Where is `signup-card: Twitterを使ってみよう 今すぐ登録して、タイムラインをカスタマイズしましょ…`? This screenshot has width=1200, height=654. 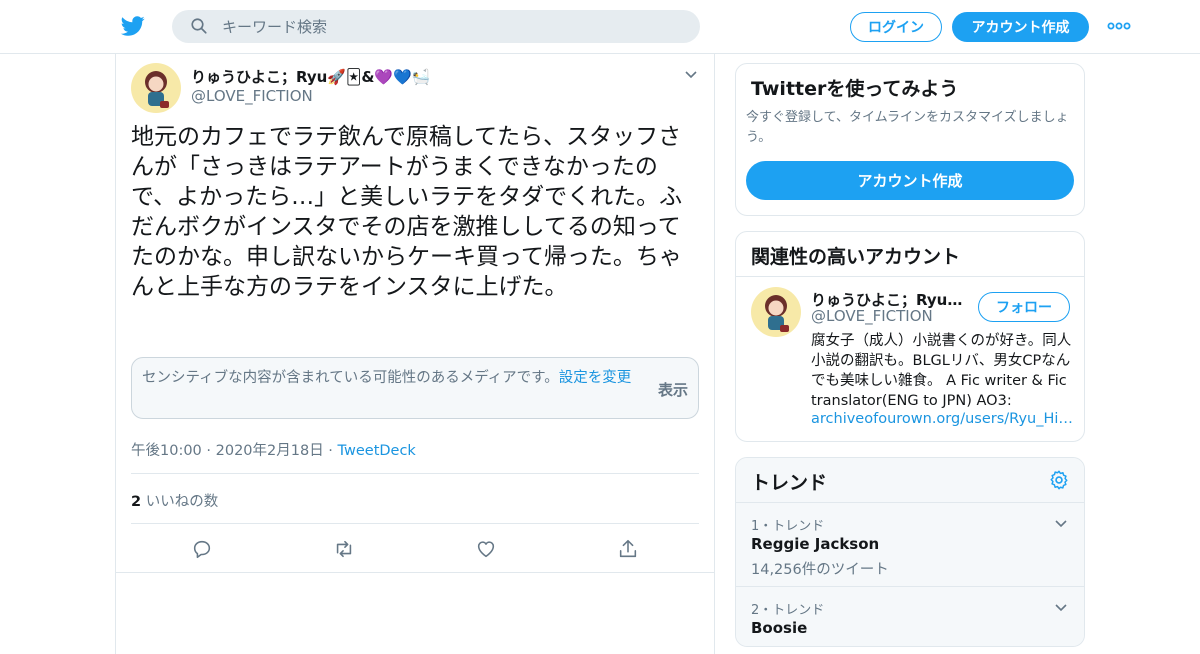
signup-card: Twitterを使ってみよう 今すぐ登録して、タイムラインをカスタマイズしましょ… is located at coordinates (910, 139).